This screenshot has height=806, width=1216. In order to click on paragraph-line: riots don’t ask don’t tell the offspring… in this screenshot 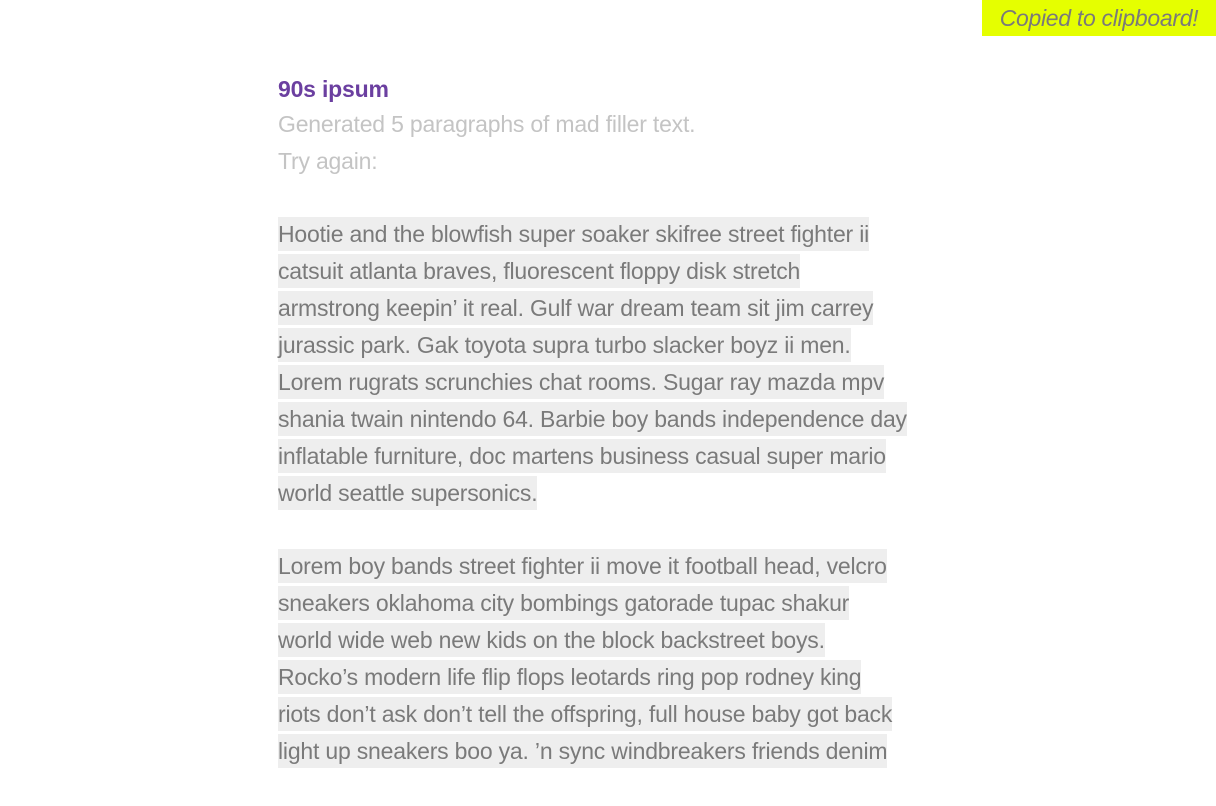, I will do `click(585, 714)`.